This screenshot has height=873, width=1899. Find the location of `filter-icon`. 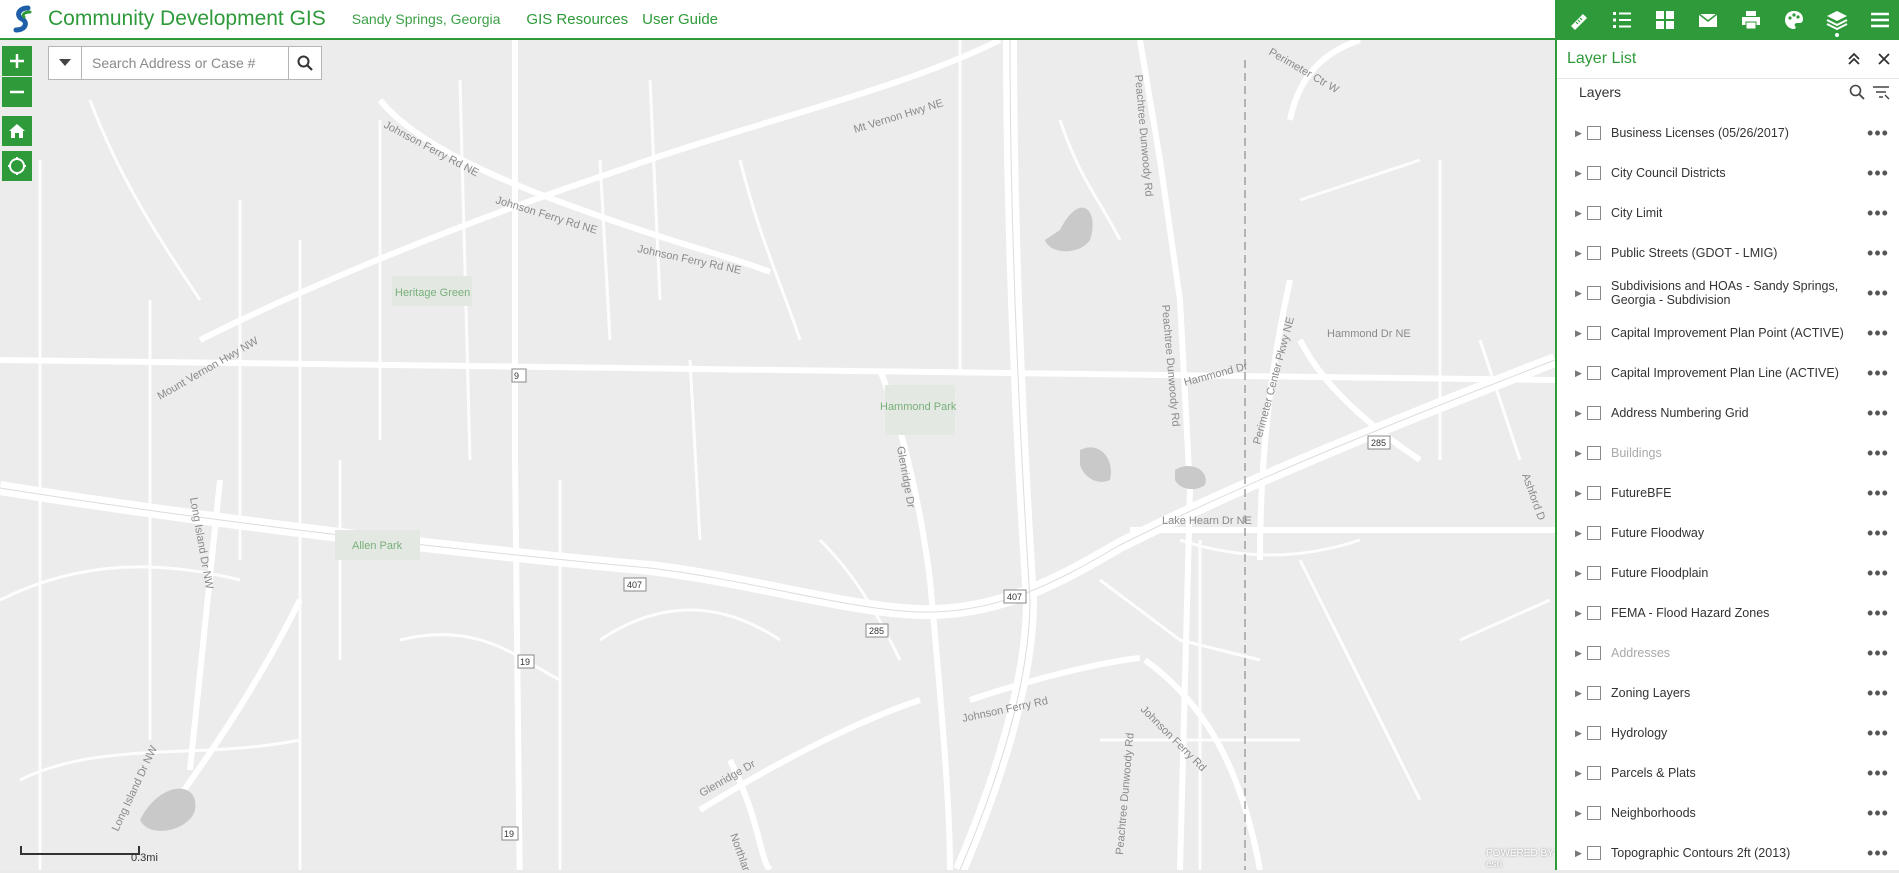

filter-icon is located at coordinates (1881, 93).